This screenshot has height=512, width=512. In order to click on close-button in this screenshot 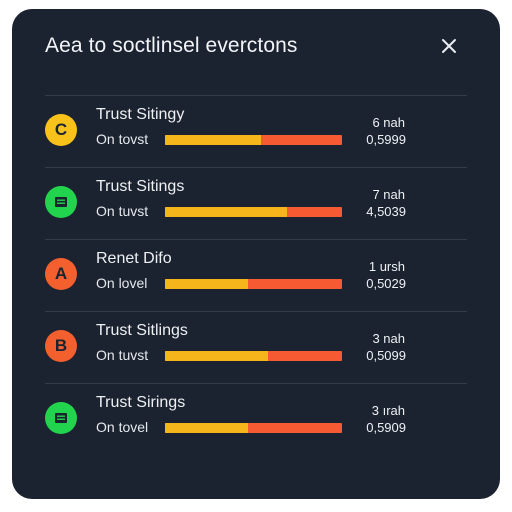, I will do `click(449, 46)`.